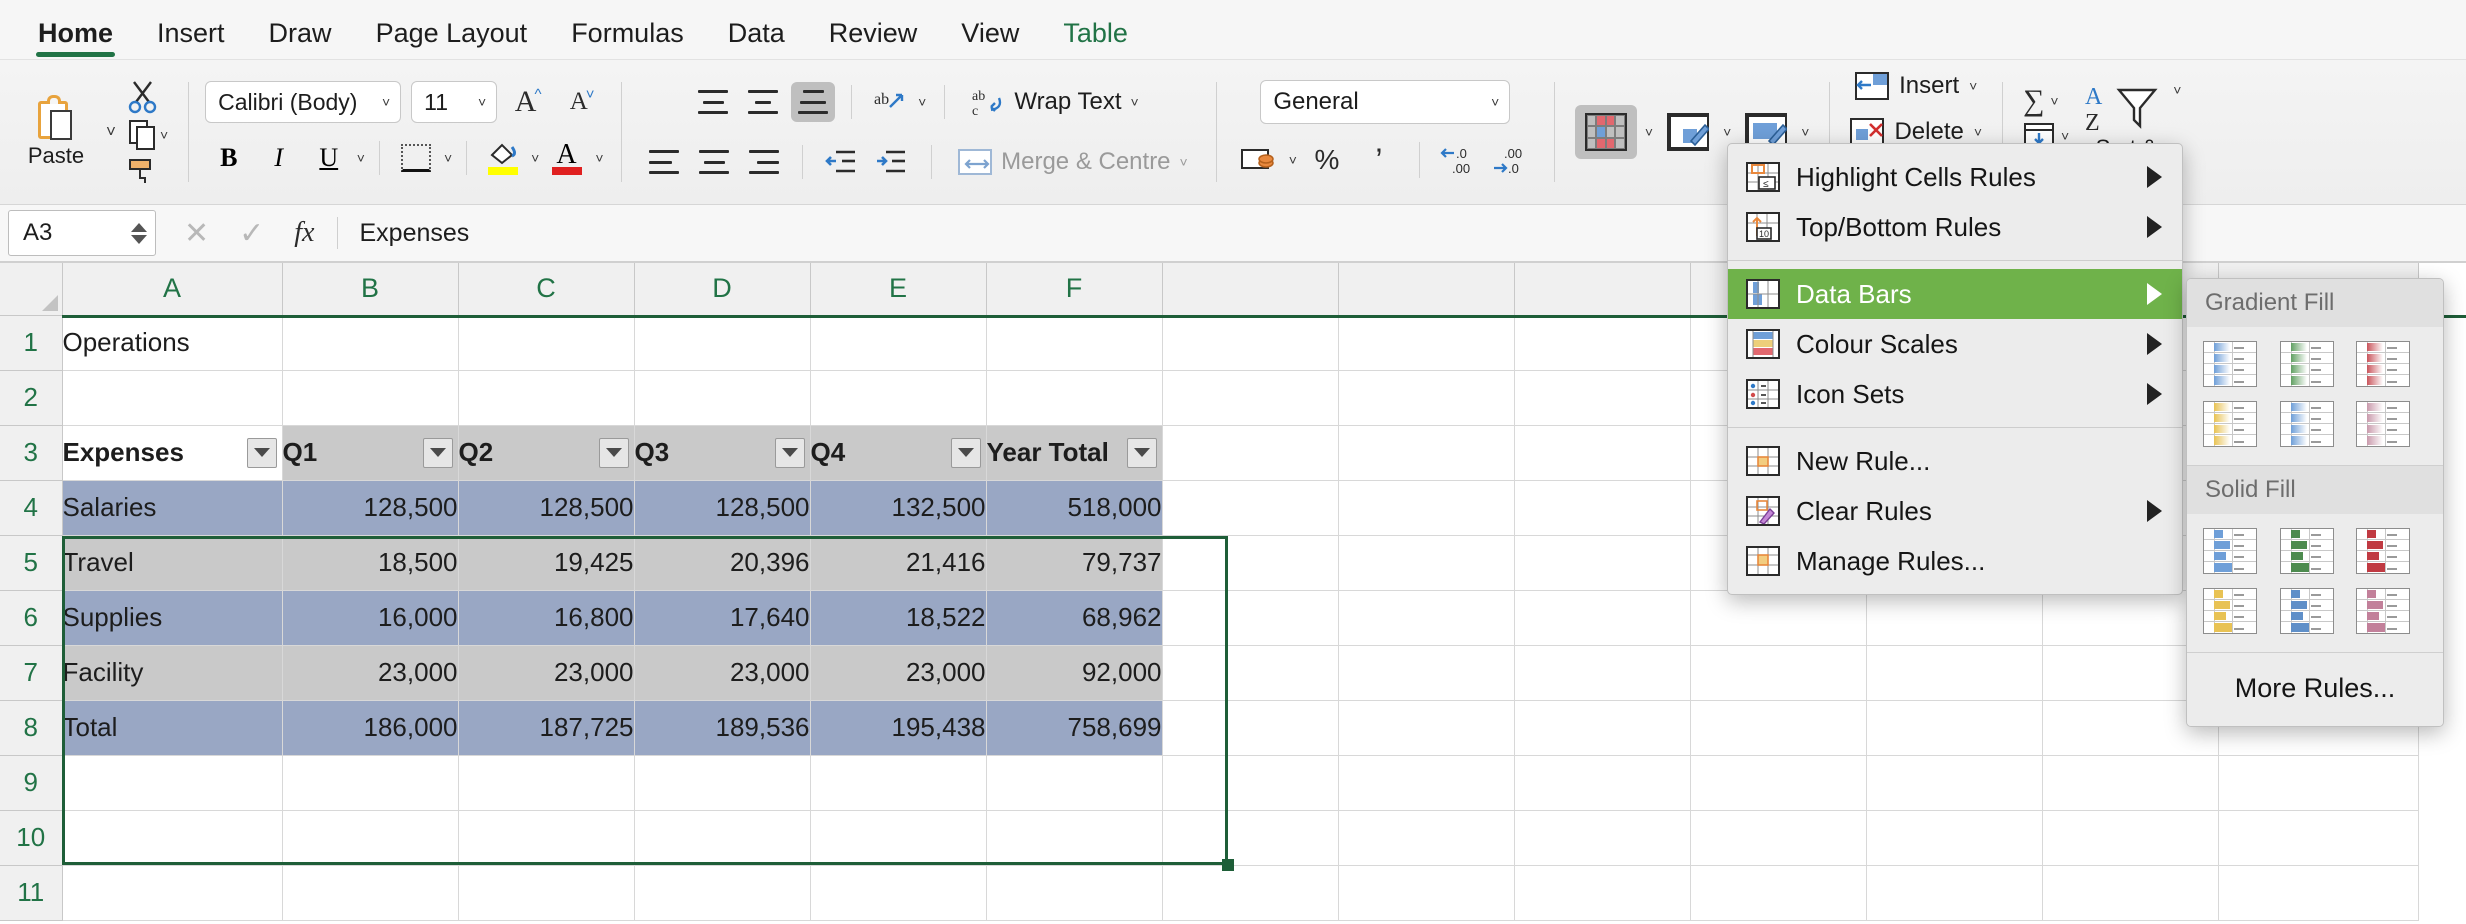  I want to click on currency-chevron-down-icon: ˅, so click(1293, 160).